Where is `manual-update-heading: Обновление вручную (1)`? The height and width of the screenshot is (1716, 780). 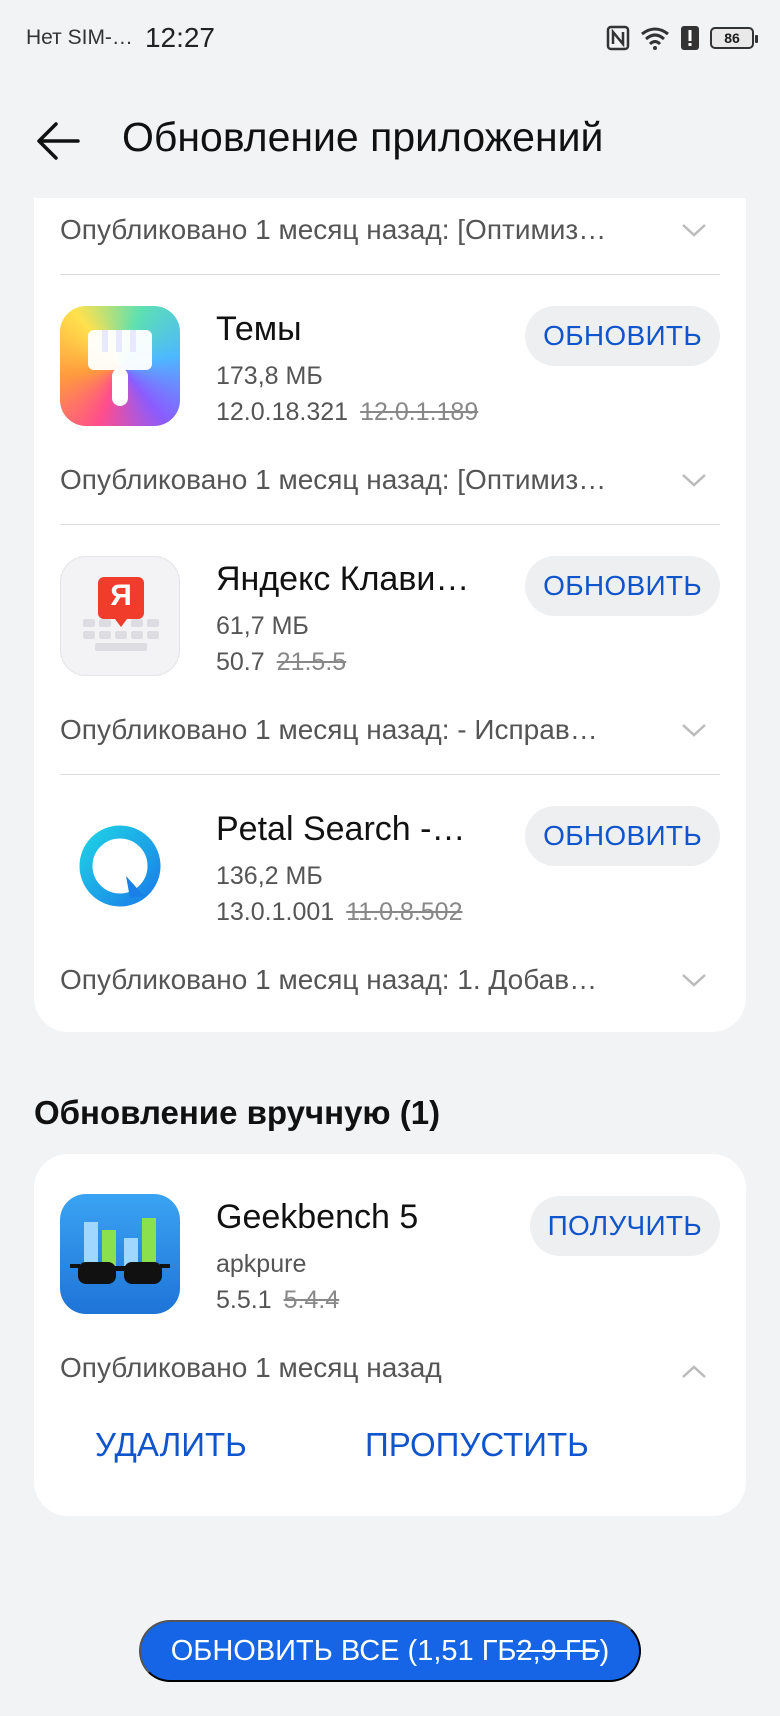
manual-update-heading: Обновление вручную (1) is located at coordinates (237, 1112).